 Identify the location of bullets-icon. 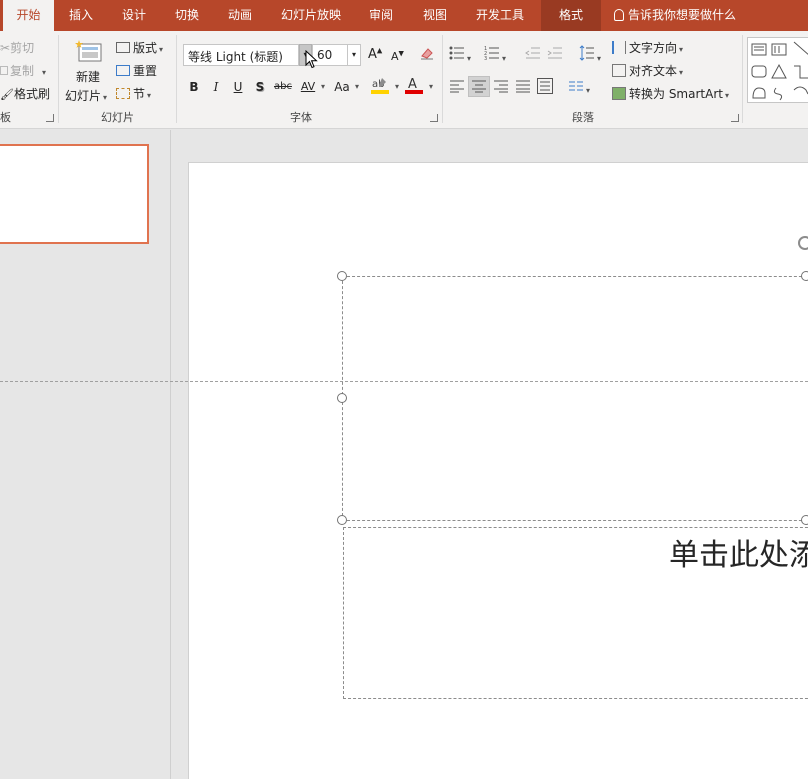
(456, 53).